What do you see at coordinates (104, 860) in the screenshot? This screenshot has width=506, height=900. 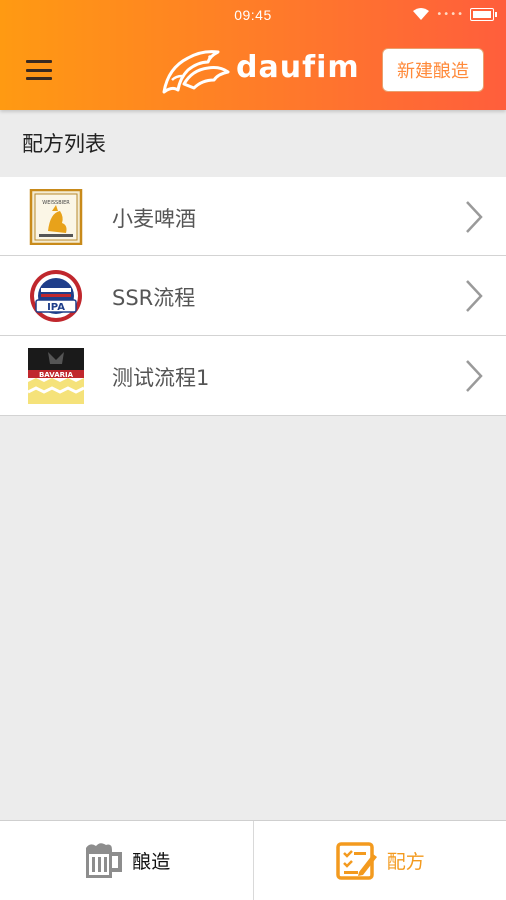 I see `beer-mug-icon` at bounding box center [104, 860].